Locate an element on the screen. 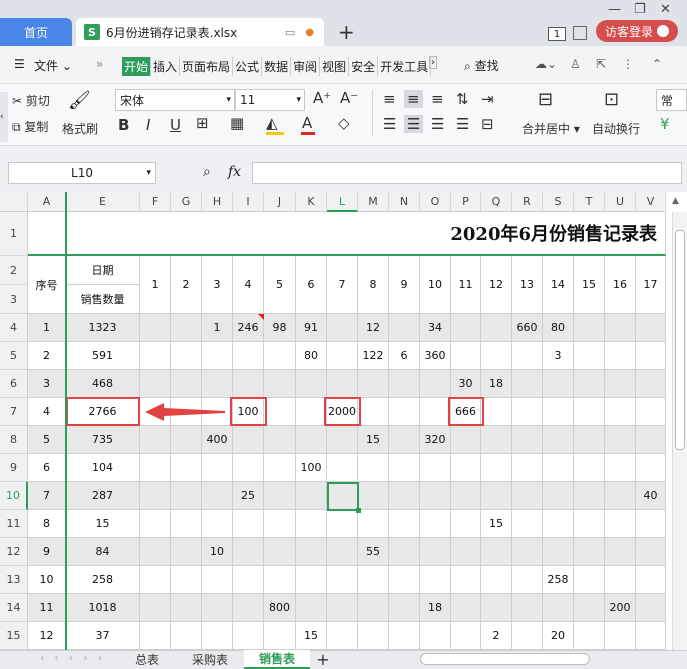  column-header-I: I is located at coordinates (248, 202).